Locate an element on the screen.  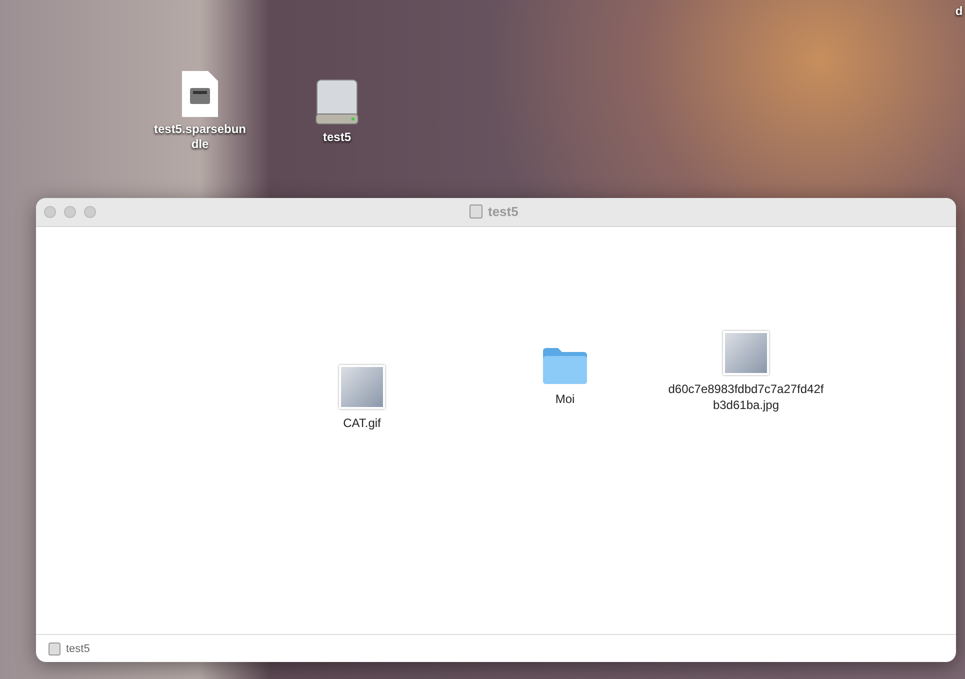
zoom-button is located at coordinates (90, 212).